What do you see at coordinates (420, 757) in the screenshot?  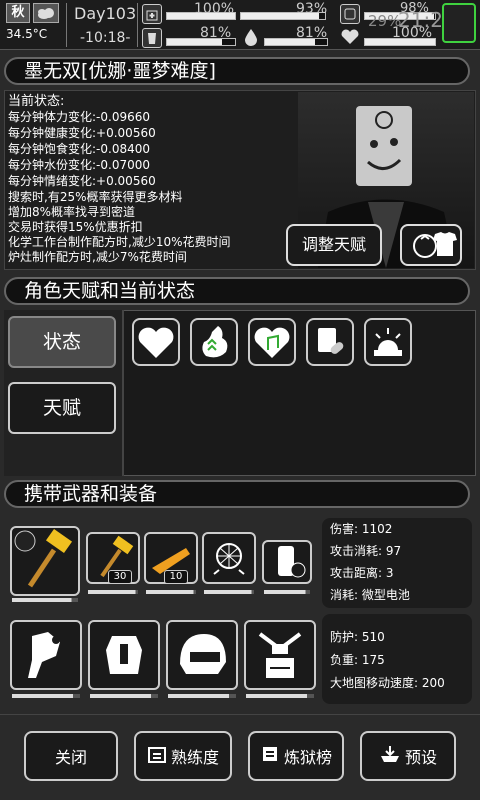 I see `preset-label: 预设` at bounding box center [420, 757].